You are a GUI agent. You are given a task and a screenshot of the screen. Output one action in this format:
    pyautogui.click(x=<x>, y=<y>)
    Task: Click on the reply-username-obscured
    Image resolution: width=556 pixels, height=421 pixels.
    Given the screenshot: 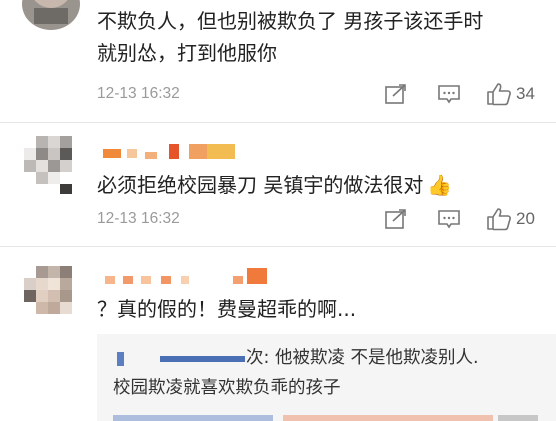 What is the action you would take?
    pyautogui.click(x=180, y=358)
    